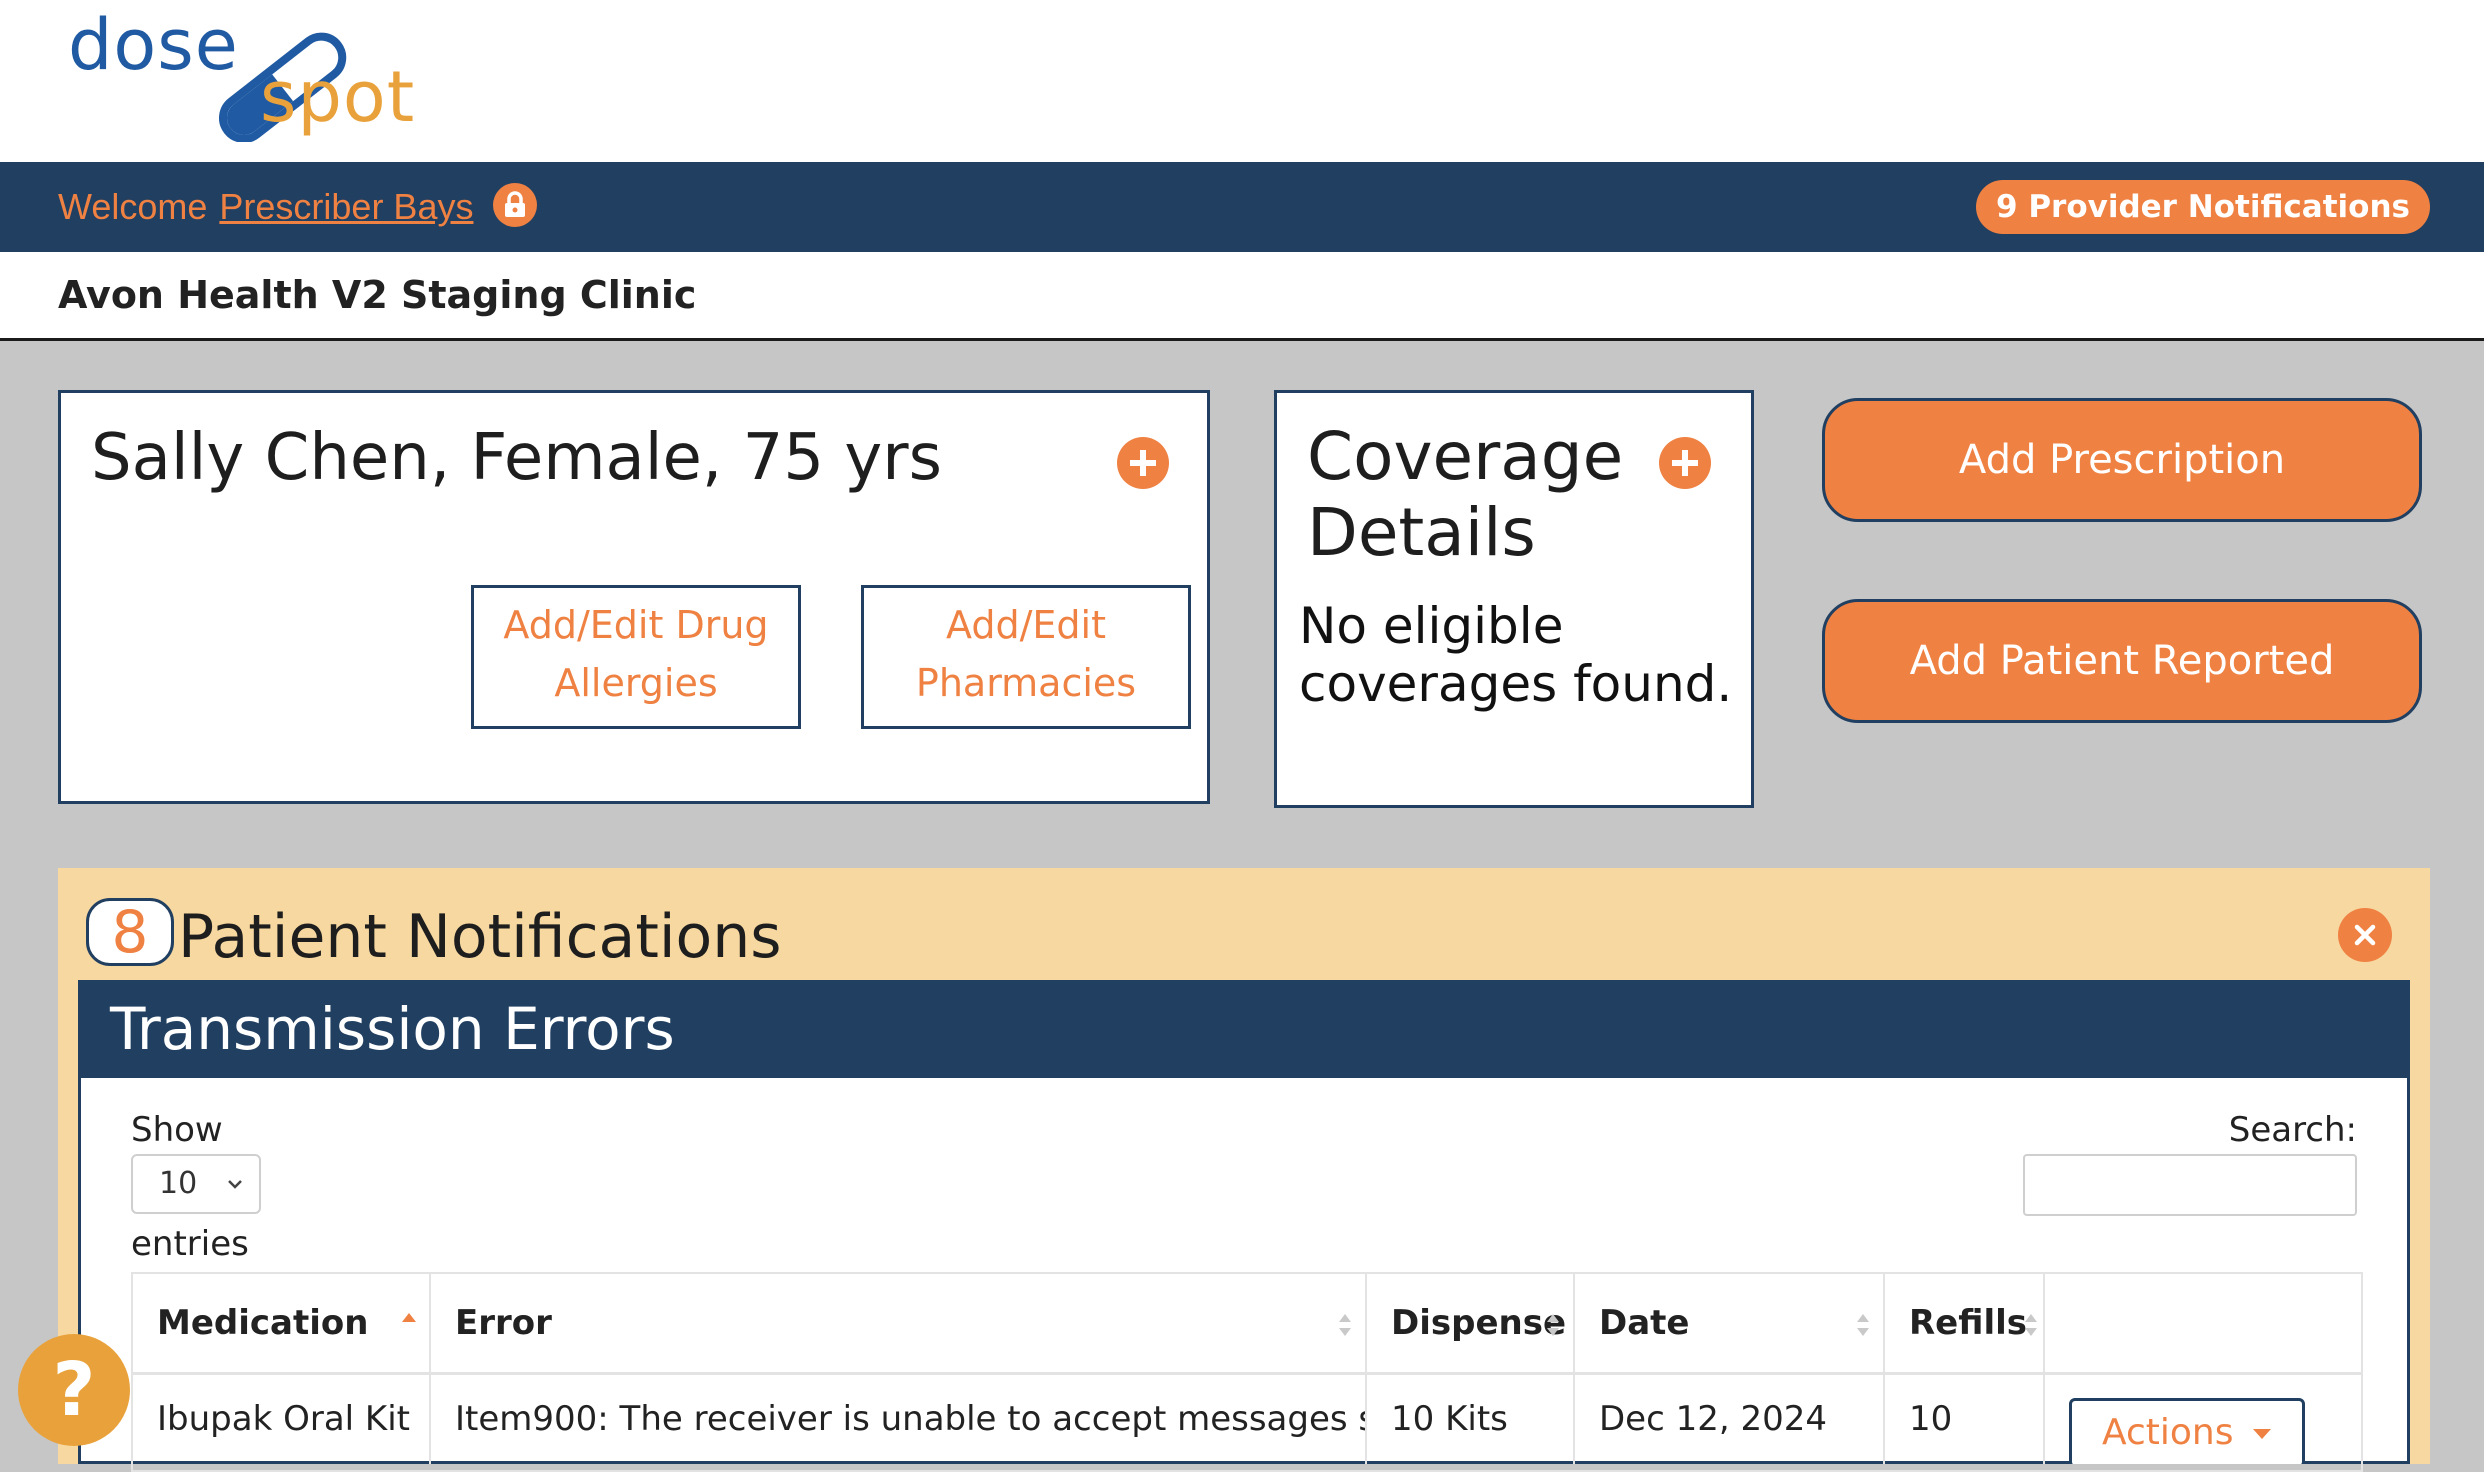  I want to click on coverage-message-line2: coverages found., so click(1516, 684).